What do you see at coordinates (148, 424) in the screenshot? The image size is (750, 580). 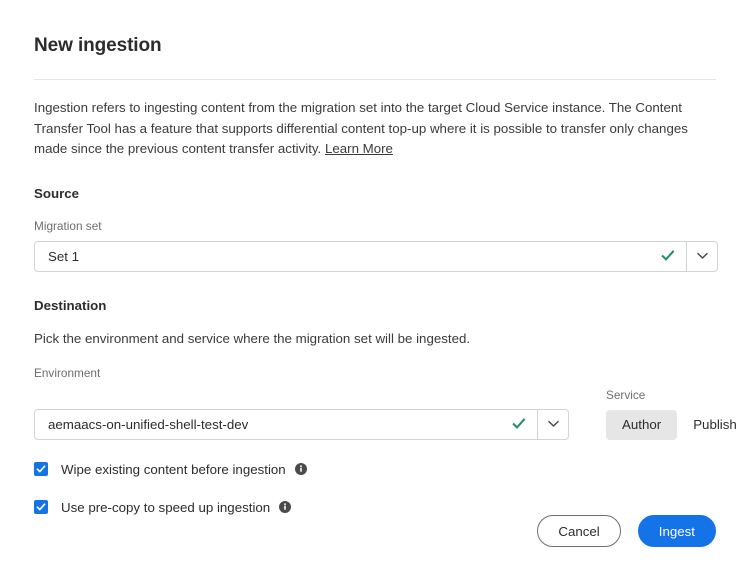 I see `environment-value: aemaacs-on-unified-shell-test-dev` at bounding box center [148, 424].